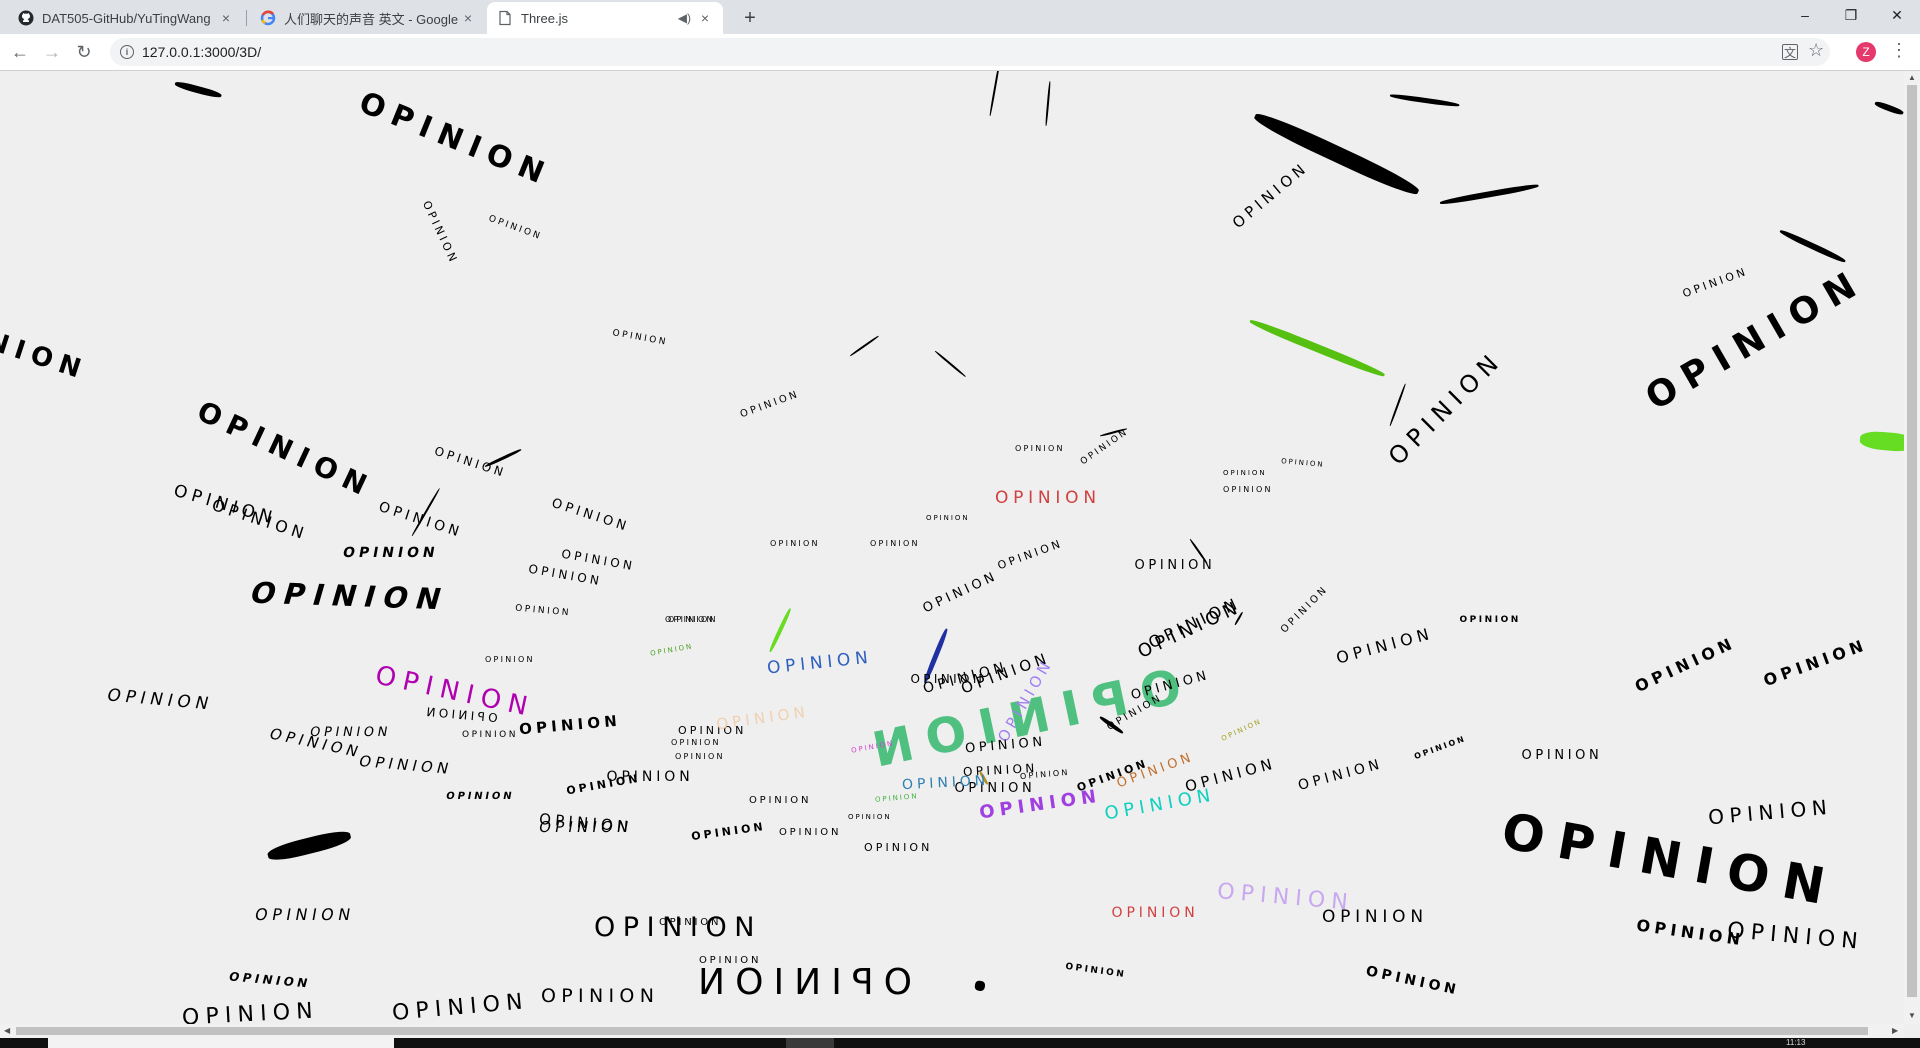  I want to click on minimize-button: –, so click(1805, 15).